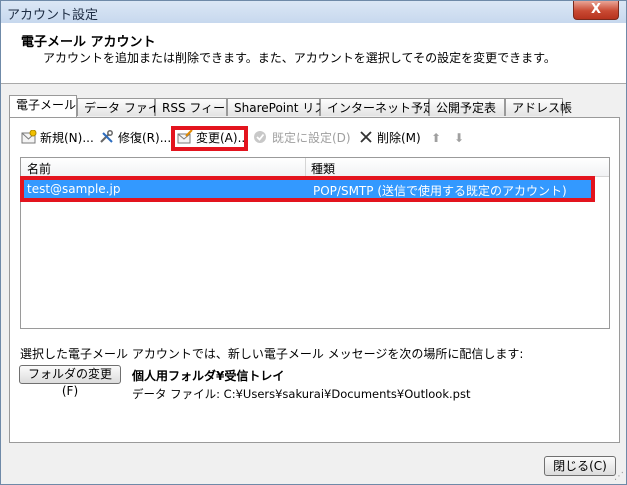 This screenshot has width=627, height=485. I want to click on header-title: 電子メール アカウント, so click(88, 42).